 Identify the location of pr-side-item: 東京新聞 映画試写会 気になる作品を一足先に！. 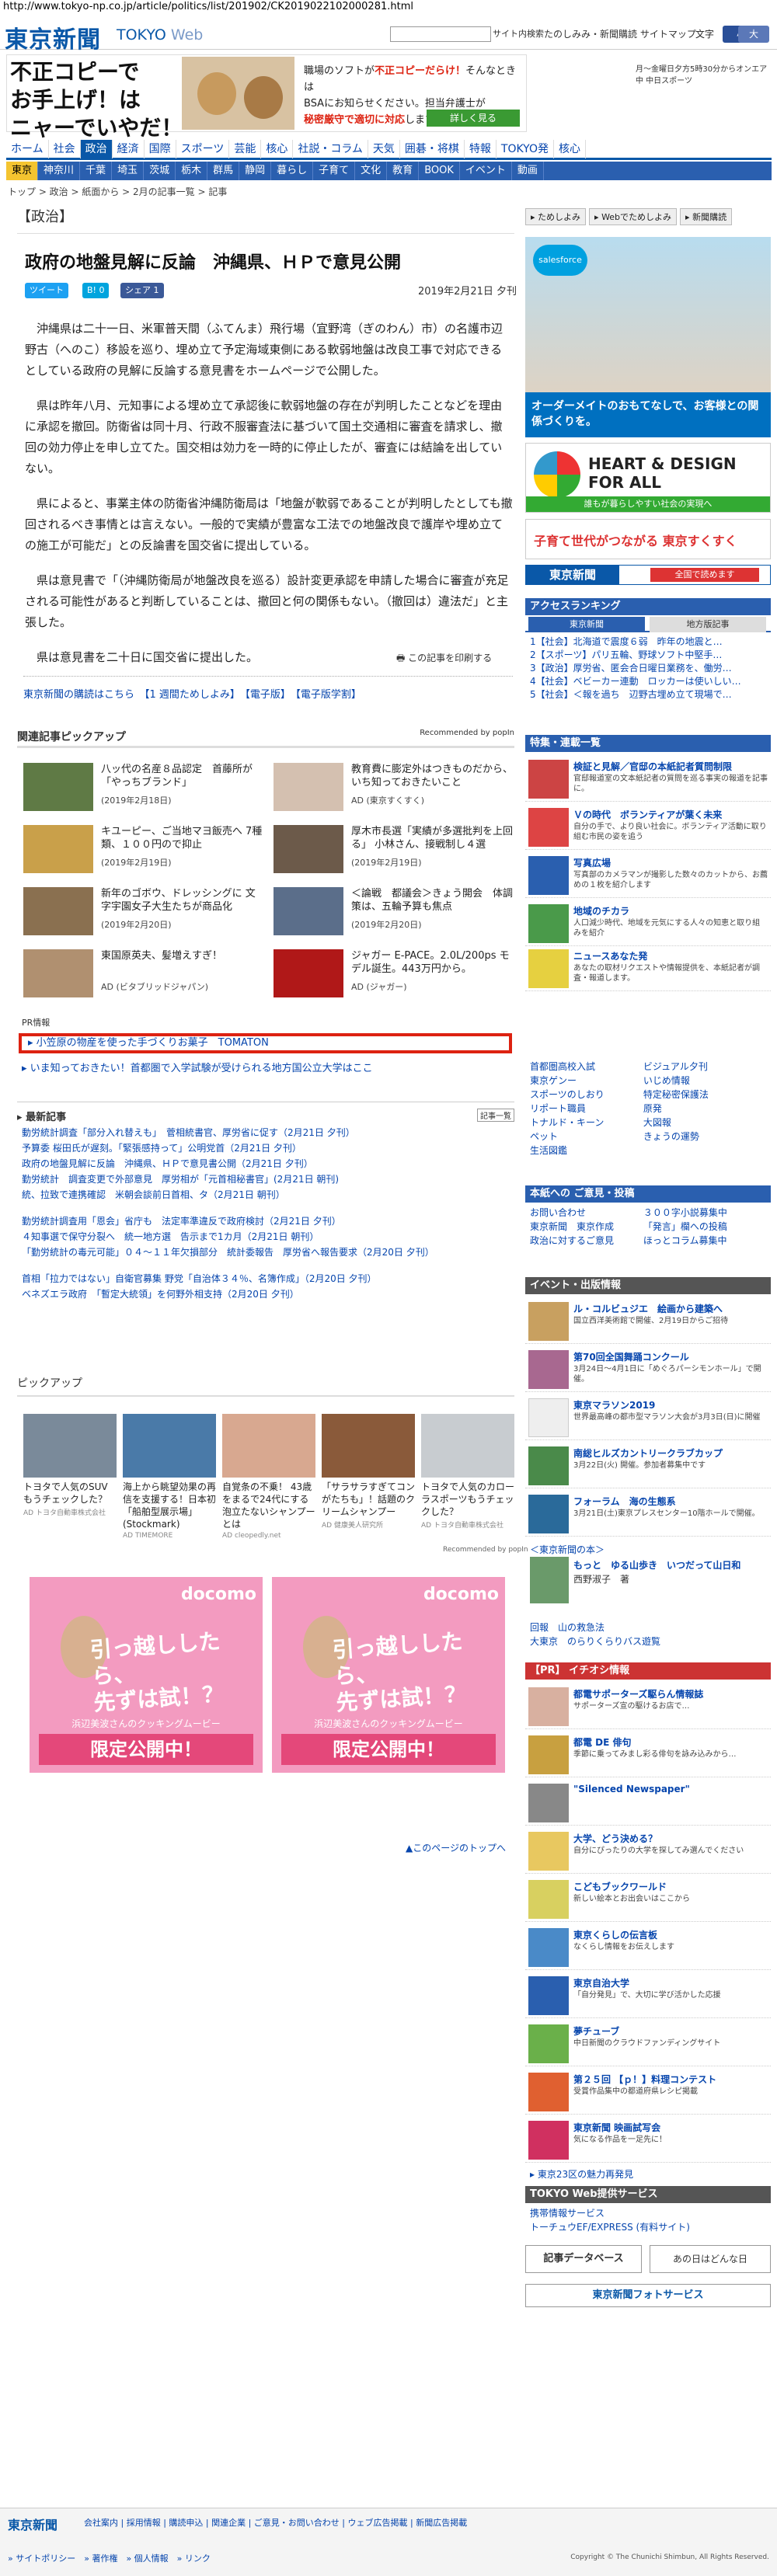
(648, 2140).